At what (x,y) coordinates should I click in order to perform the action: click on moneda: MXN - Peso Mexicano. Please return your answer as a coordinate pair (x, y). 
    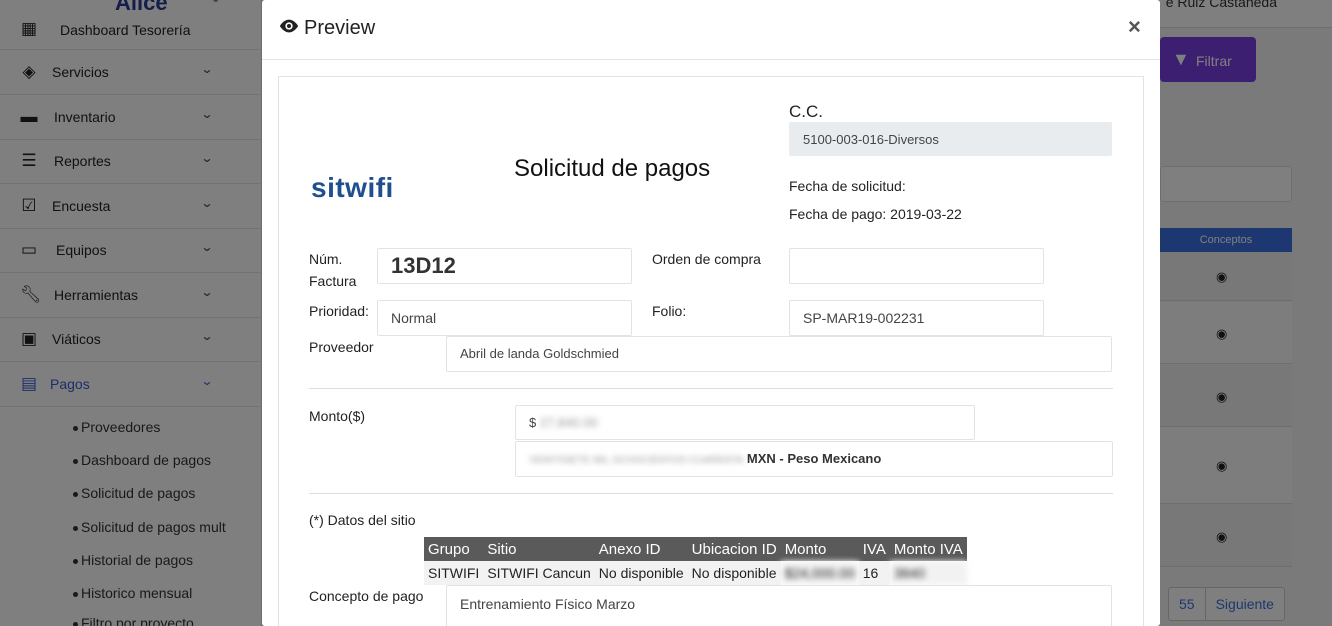
    Looking at the image, I should click on (814, 458).